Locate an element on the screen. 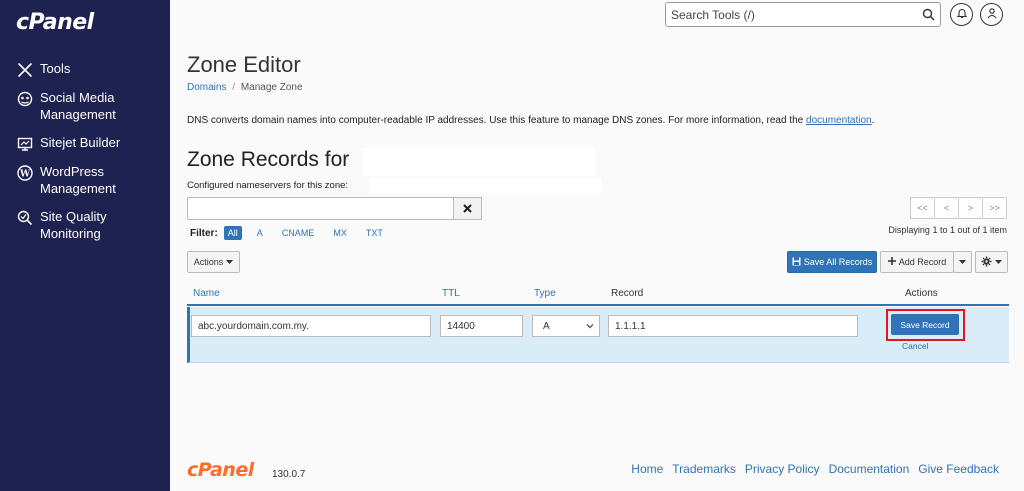 Image resolution: width=1024 pixels, height=491 pixels. footer-link-documentation: Documentation is located at coordinates (869, 469).